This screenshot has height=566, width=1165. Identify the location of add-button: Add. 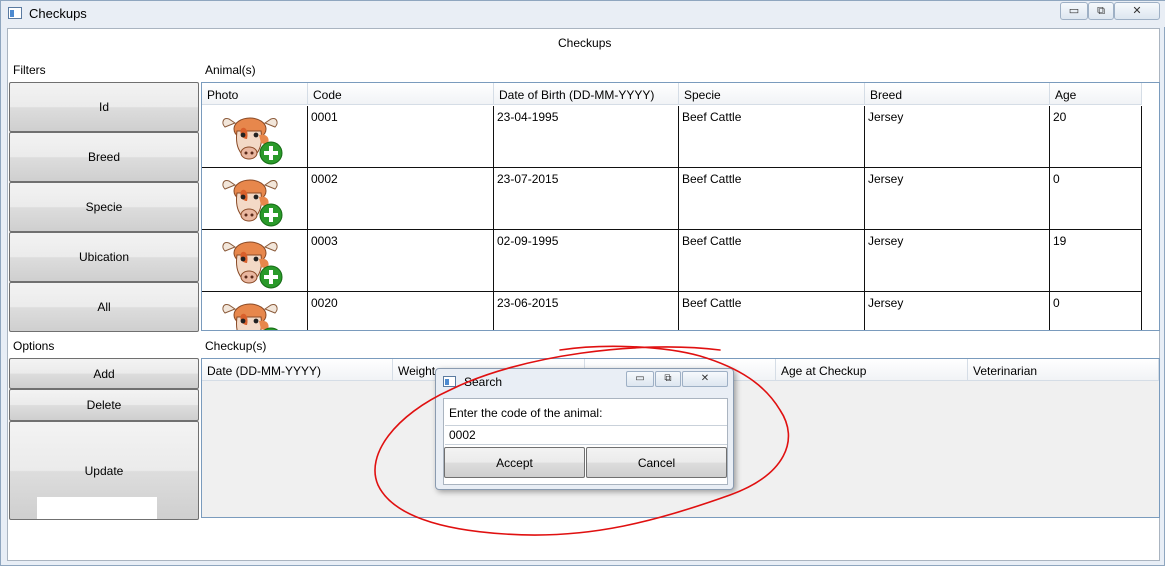
(104, 373).